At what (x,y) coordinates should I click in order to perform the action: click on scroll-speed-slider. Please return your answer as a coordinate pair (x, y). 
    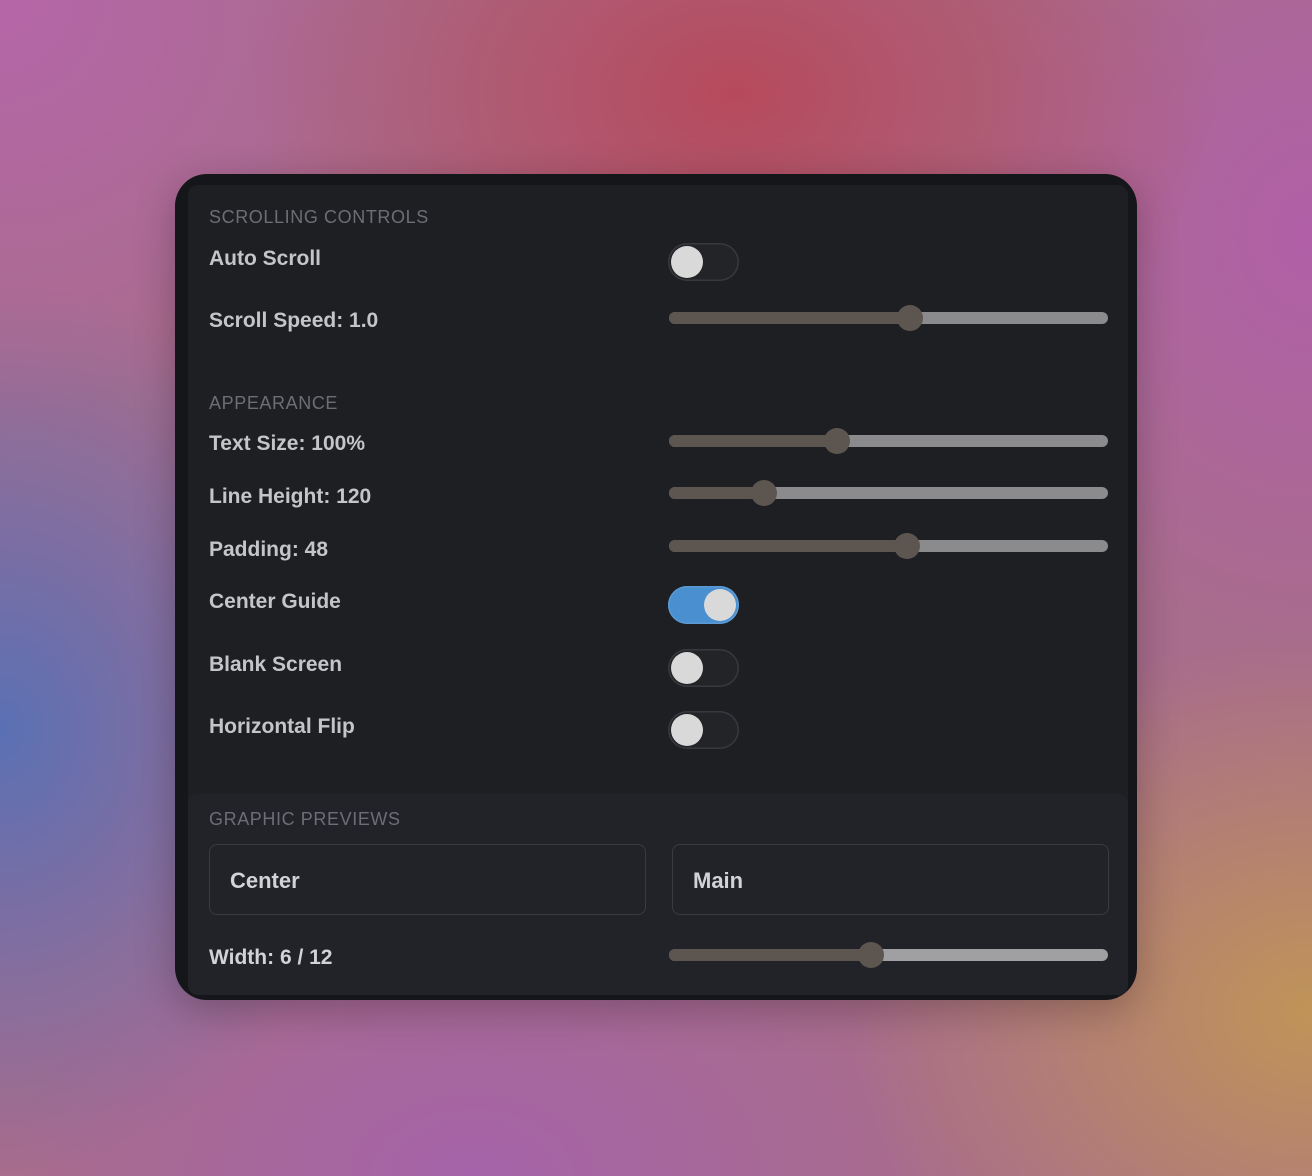
    Looking at the image, I should click on (888, 318).